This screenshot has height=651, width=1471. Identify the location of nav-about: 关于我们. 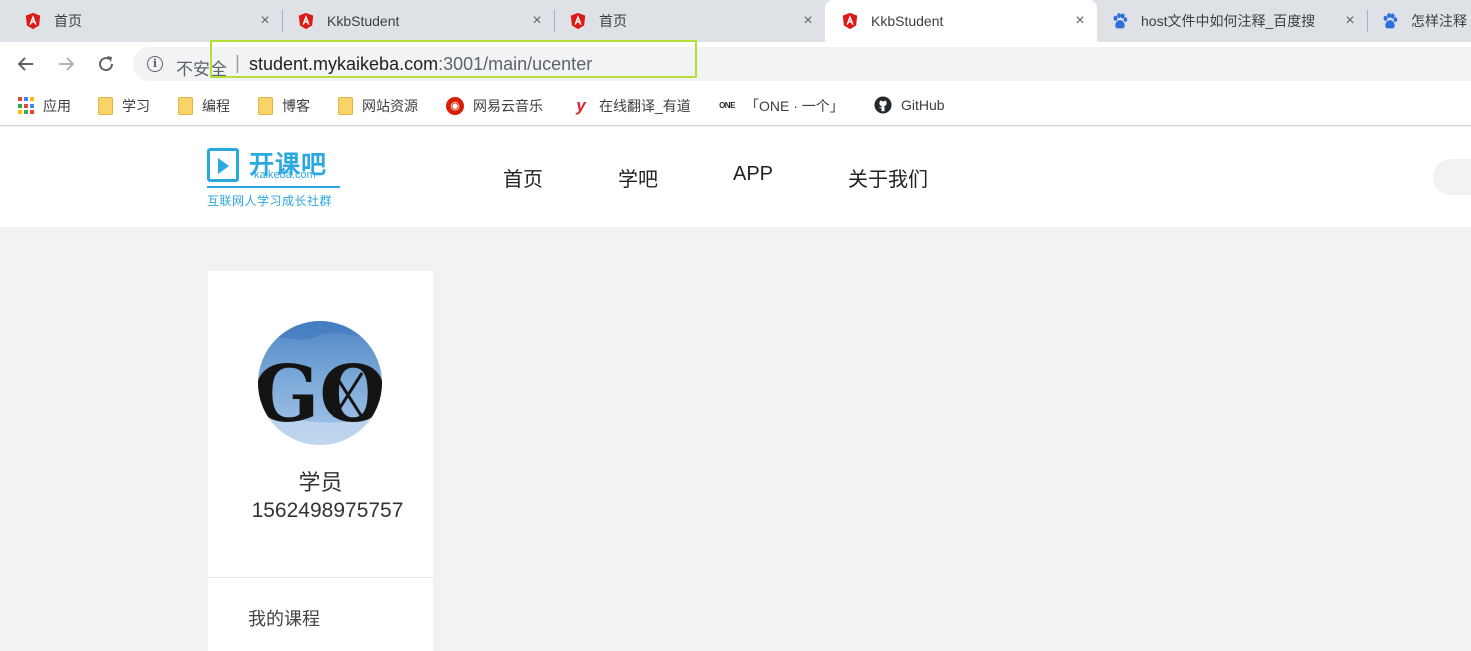
(888, 177).